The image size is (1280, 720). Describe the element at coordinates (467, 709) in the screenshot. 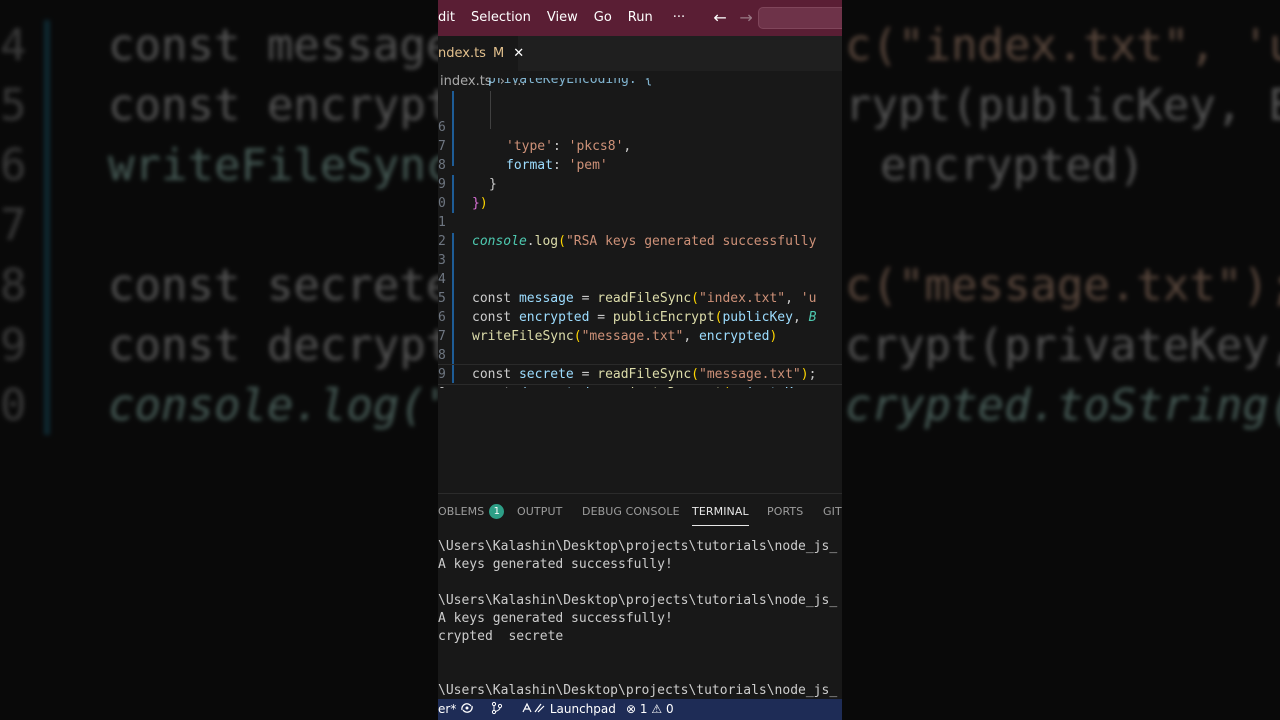

I see `sync-icon` at that location.